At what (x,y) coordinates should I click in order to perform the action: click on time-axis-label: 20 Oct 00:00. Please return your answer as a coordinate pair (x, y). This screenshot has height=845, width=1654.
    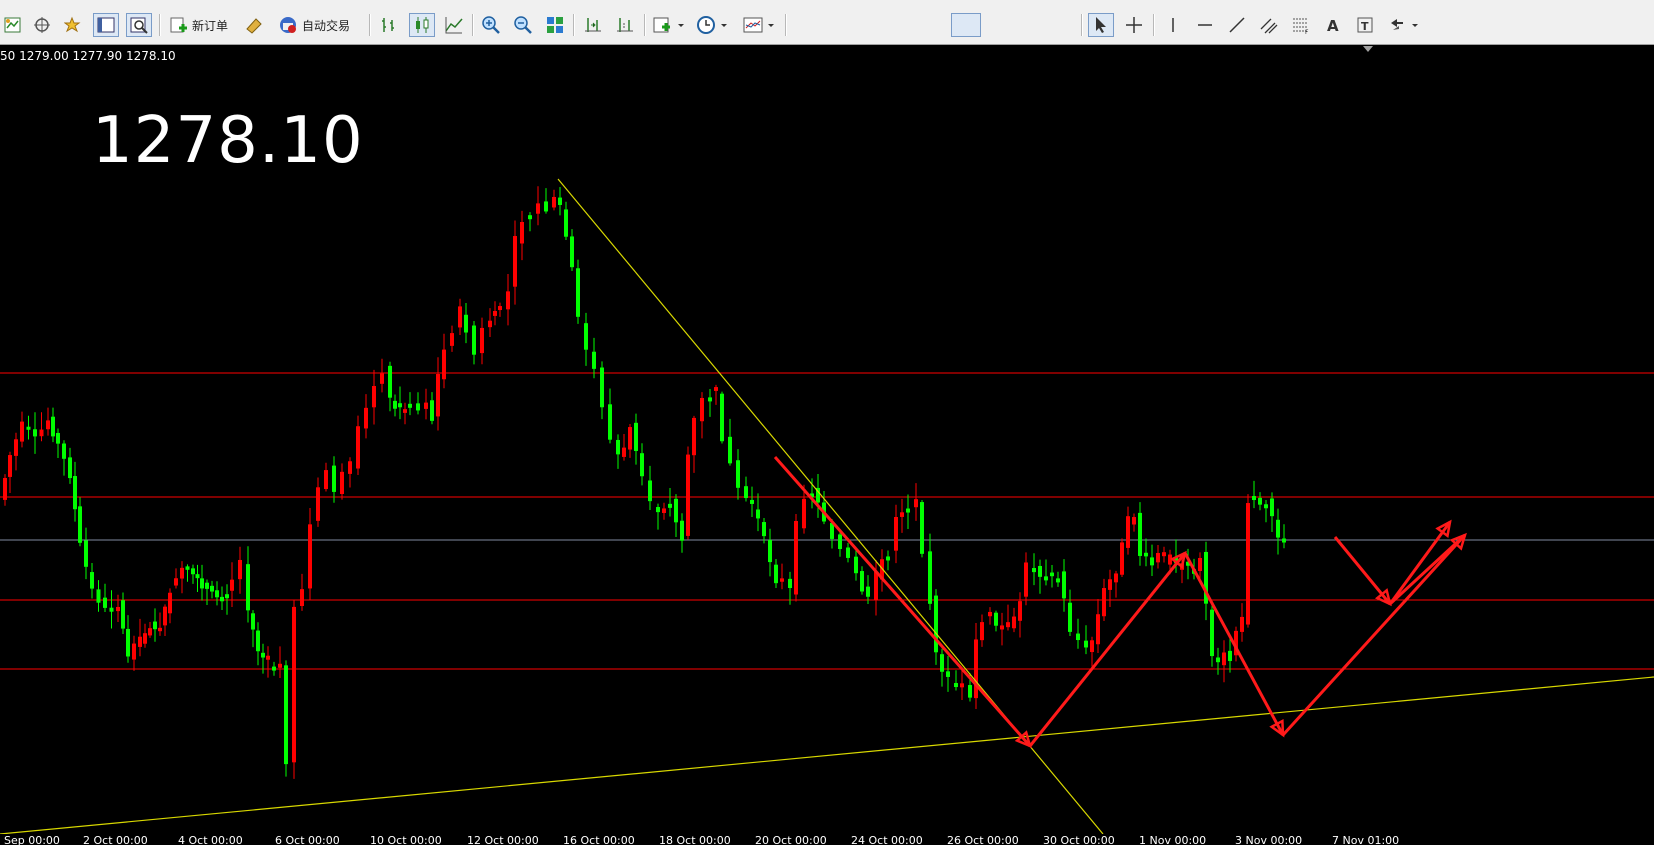
    Looking at the image, I should click on (791, 839).